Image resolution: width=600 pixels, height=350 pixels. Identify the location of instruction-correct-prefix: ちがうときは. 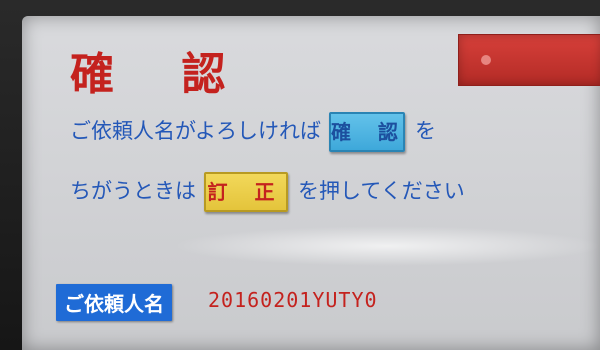
(133, 191).